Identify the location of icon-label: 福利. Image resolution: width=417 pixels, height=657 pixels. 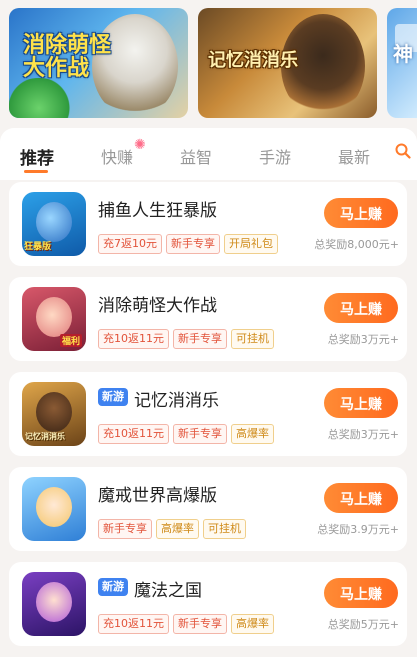
(70, 340).